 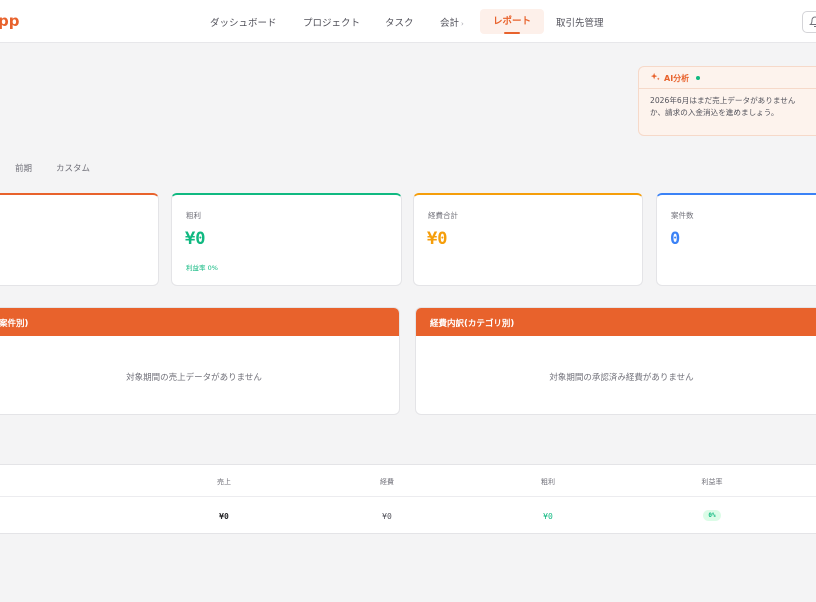 I want to click on column-header-sales: 売上, so click(x=224, y=482).